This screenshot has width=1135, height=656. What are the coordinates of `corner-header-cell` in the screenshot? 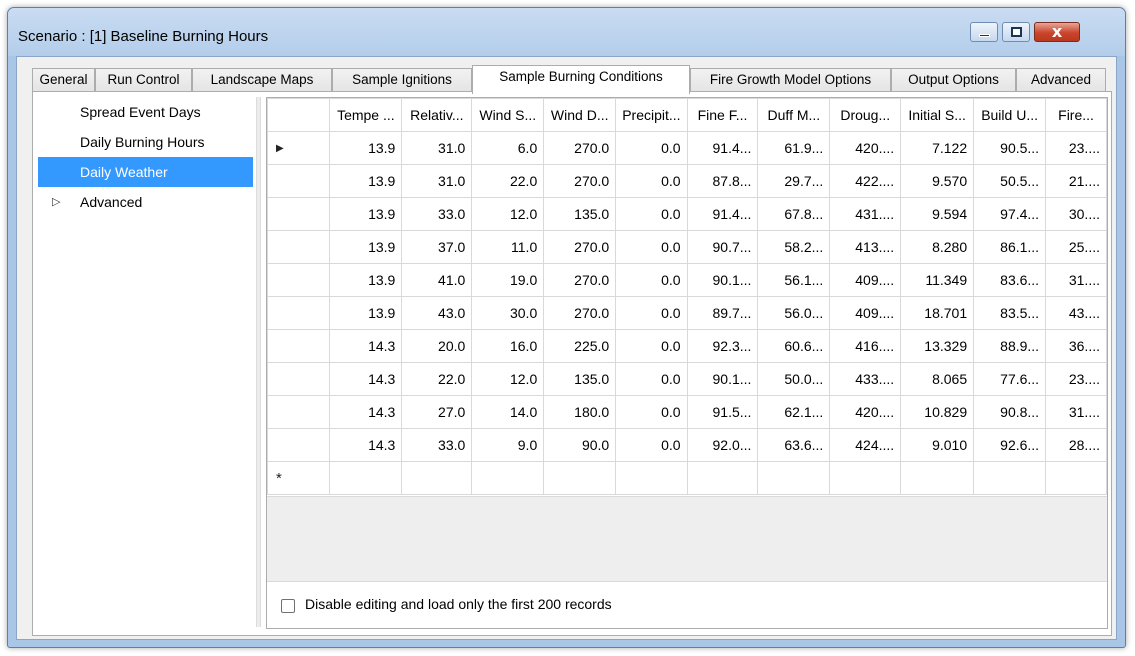 It's located at (298, 115).